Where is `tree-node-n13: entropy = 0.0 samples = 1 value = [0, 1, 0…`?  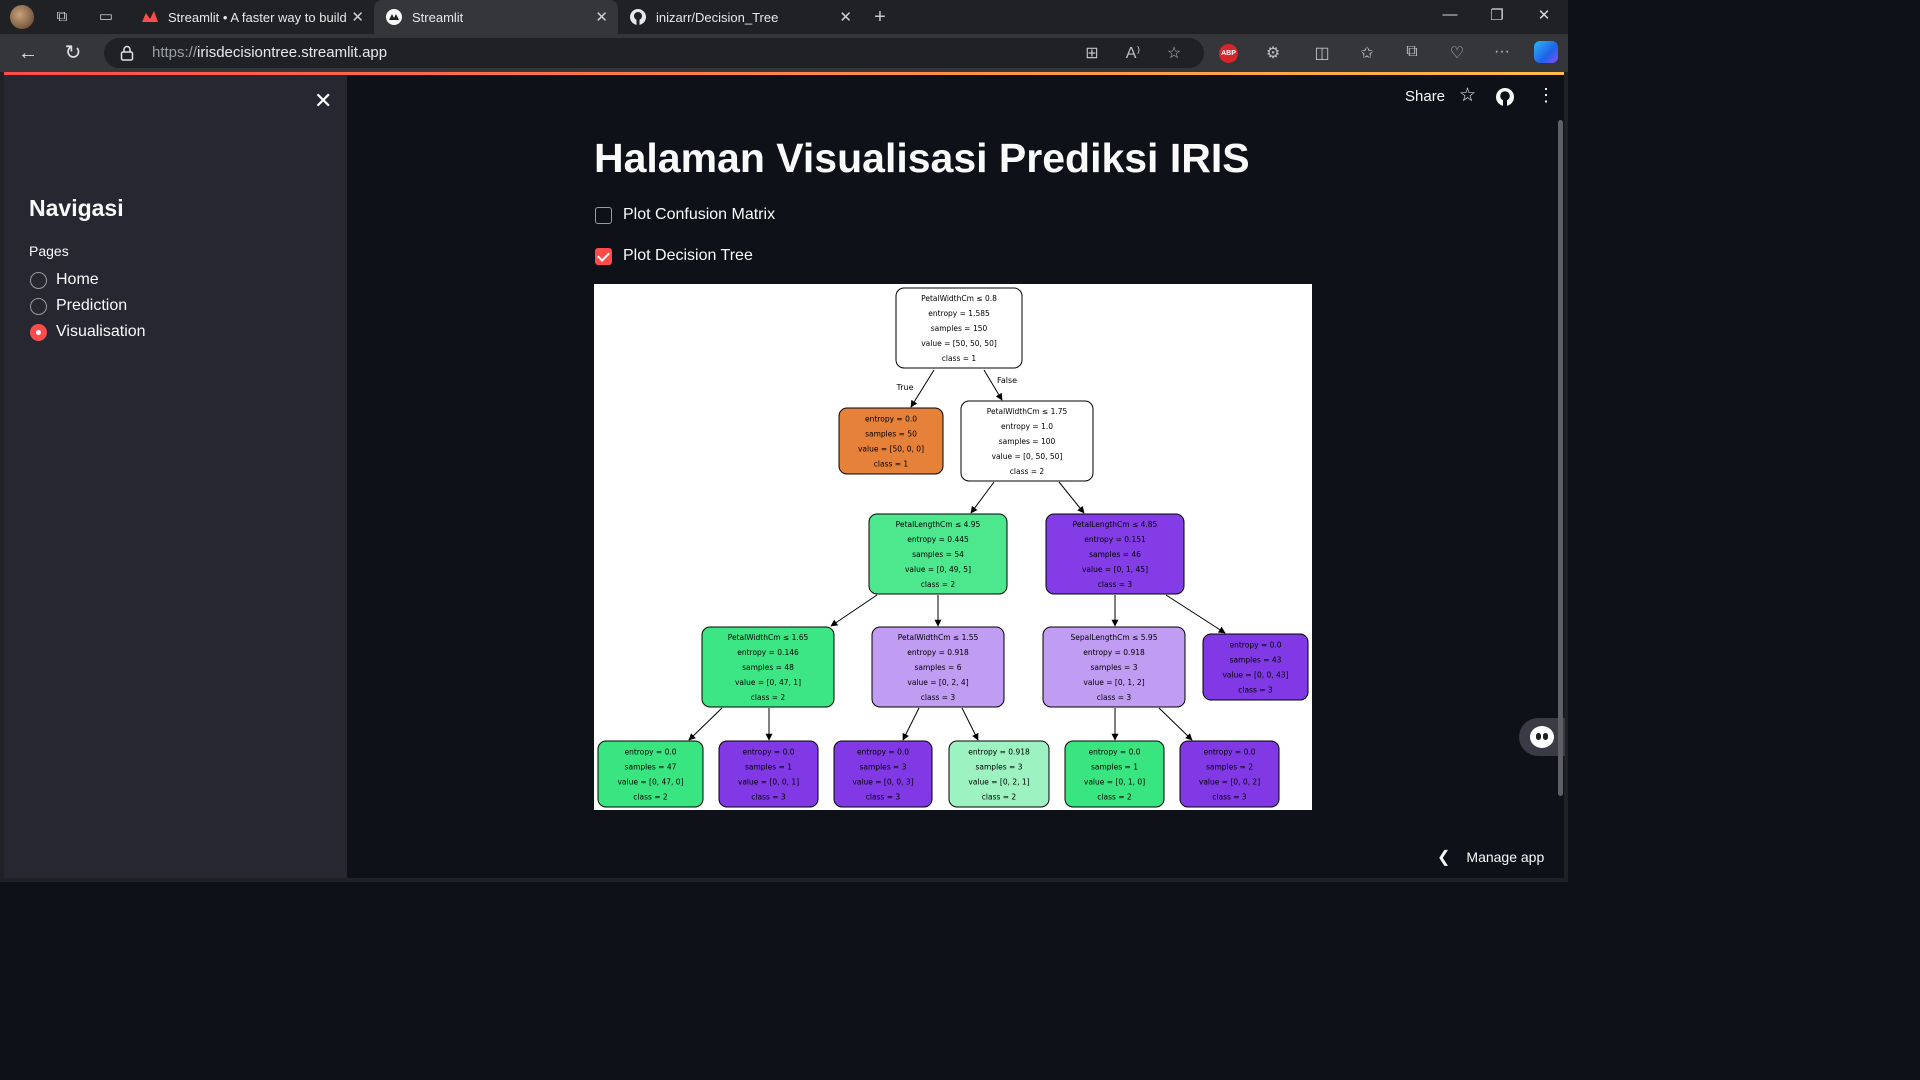 tree-node-n13: entropy = 0.0 samples = 1 value = [0, 1, 0… is located at coordinates (1114, 774).